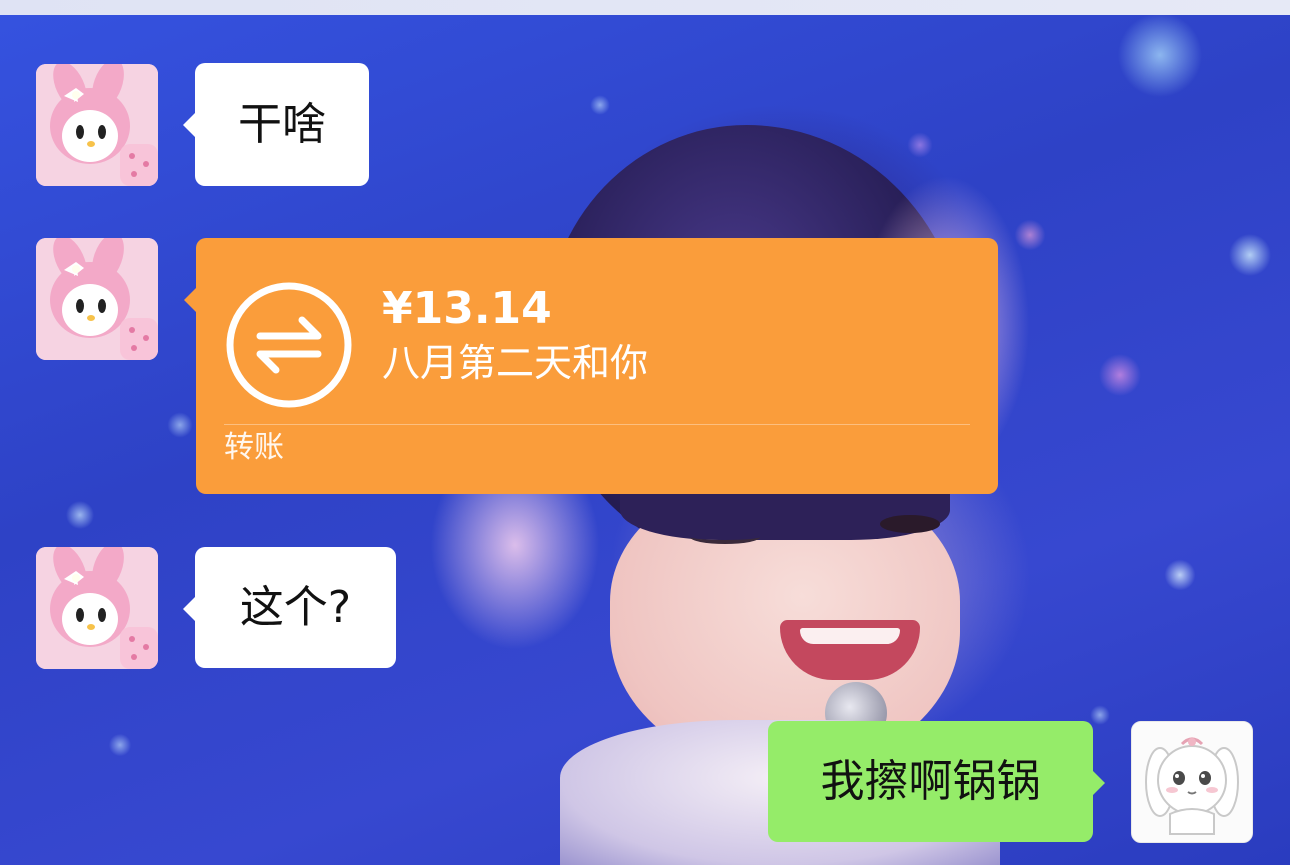 Image resolution: width=1290 pixels, height=865 pixels. I want to click on message-bubble-incoming: 干啥, so click(276, 124).